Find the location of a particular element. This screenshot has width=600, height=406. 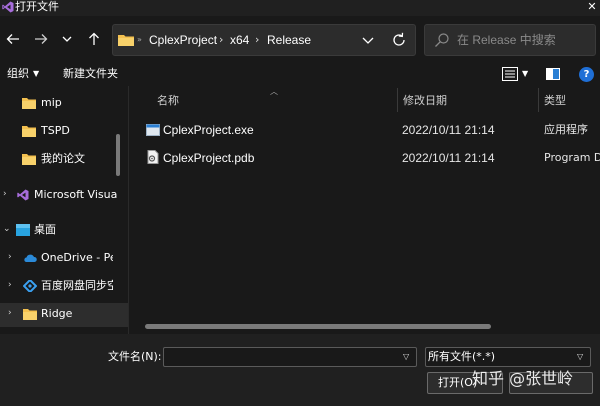

baidu-netdisk-icon is located at coordinates (30, 286).